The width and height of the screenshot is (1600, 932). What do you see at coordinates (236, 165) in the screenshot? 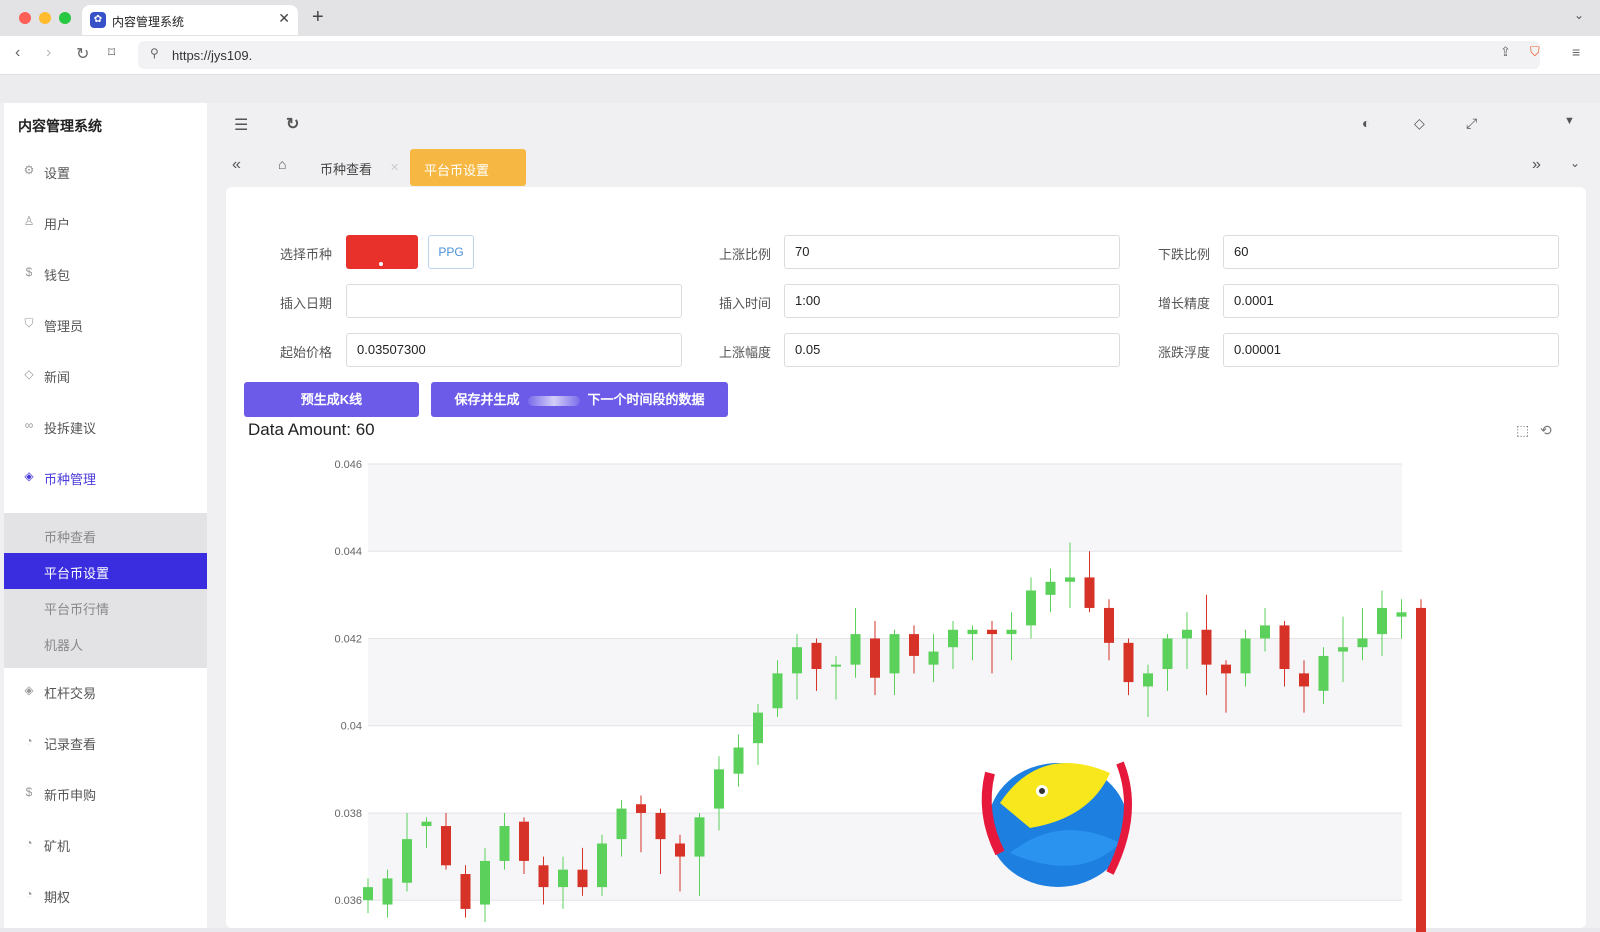
I see `tabs-scroll-left-icon: «` at bounding box center [236, 165].